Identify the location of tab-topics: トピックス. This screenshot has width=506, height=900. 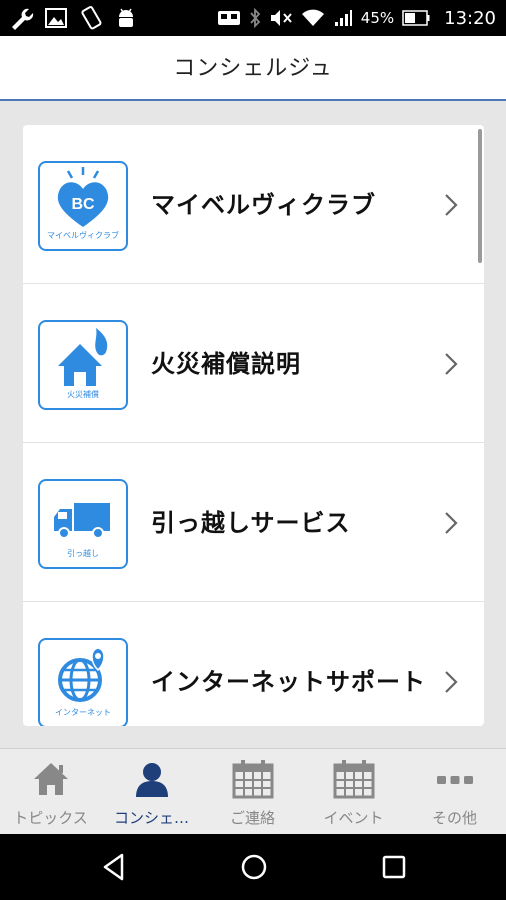
(50, 792).